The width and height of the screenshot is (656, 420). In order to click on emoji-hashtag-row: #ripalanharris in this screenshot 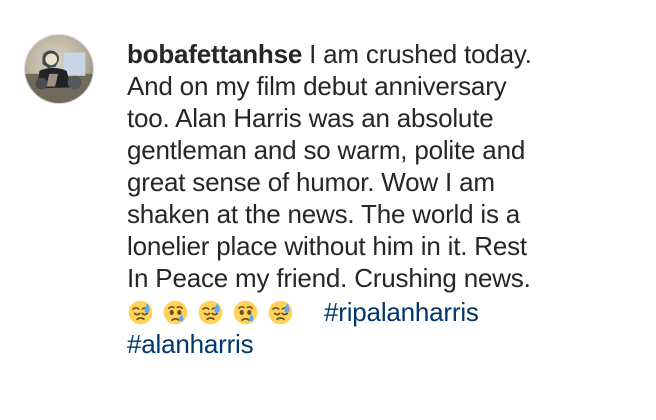, I will do `click(379, 312)`.